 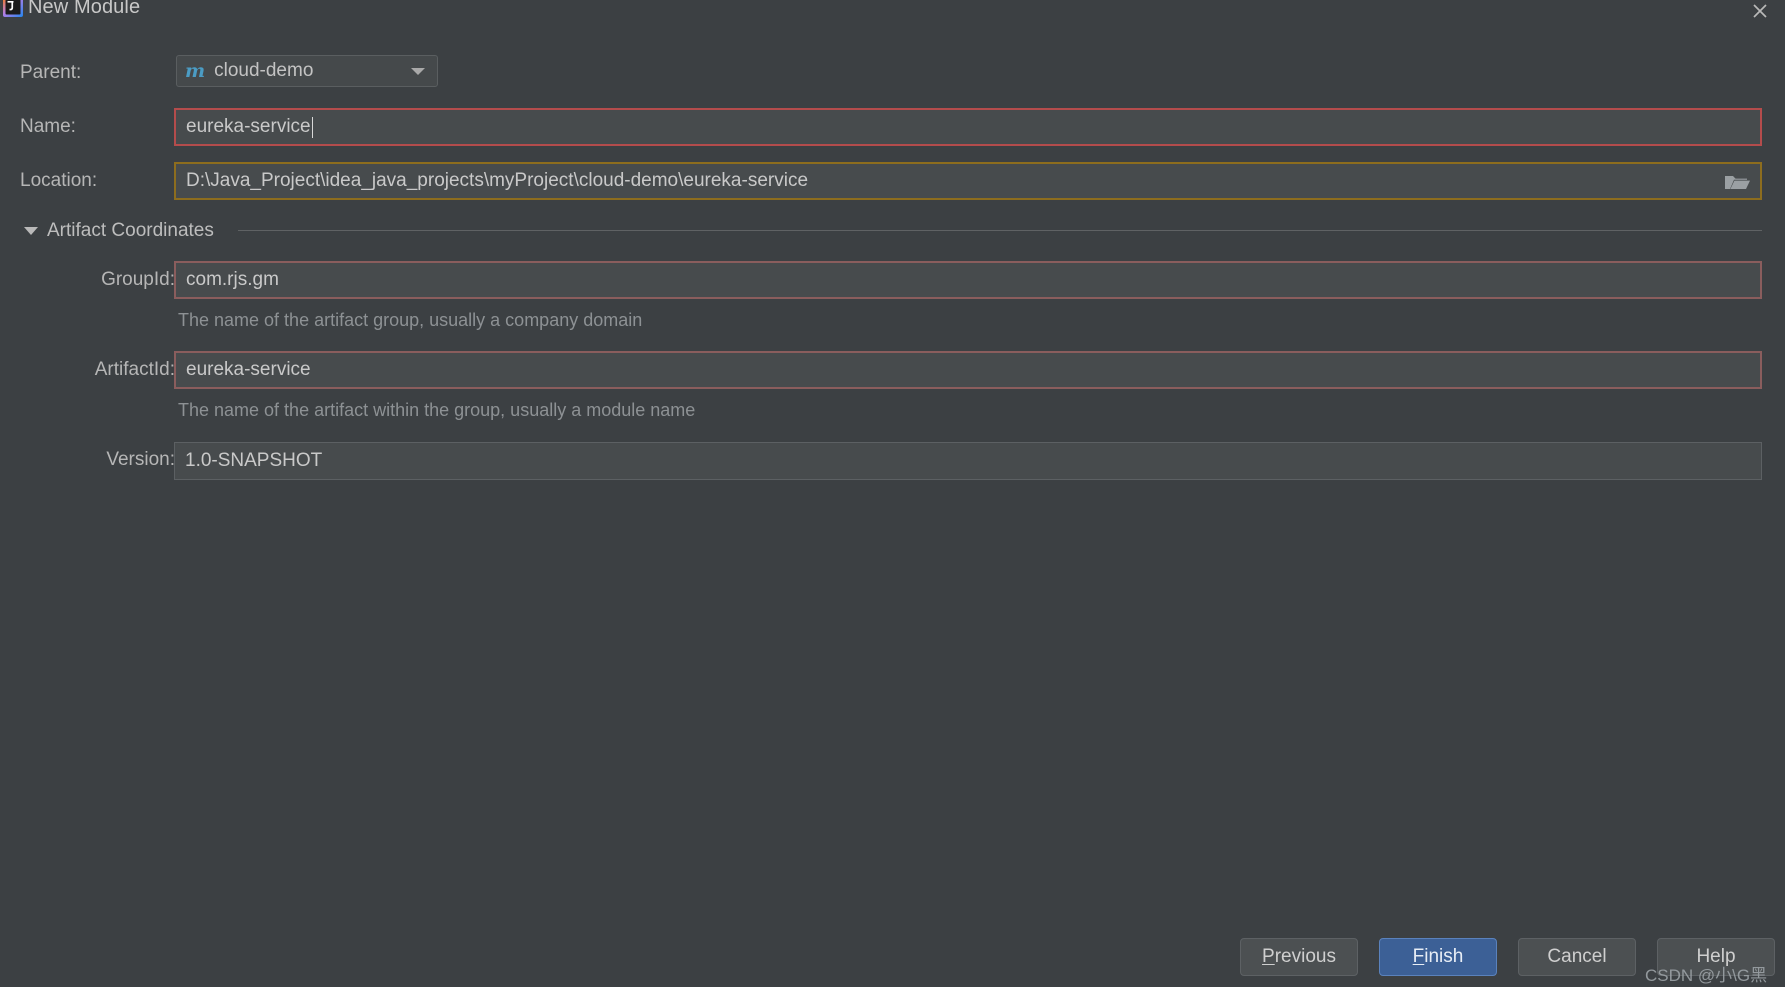 What do you see at coordinates (418, 71) in the screenshot?
I see `chevron-down-icon` at bounding box center [418, 71].